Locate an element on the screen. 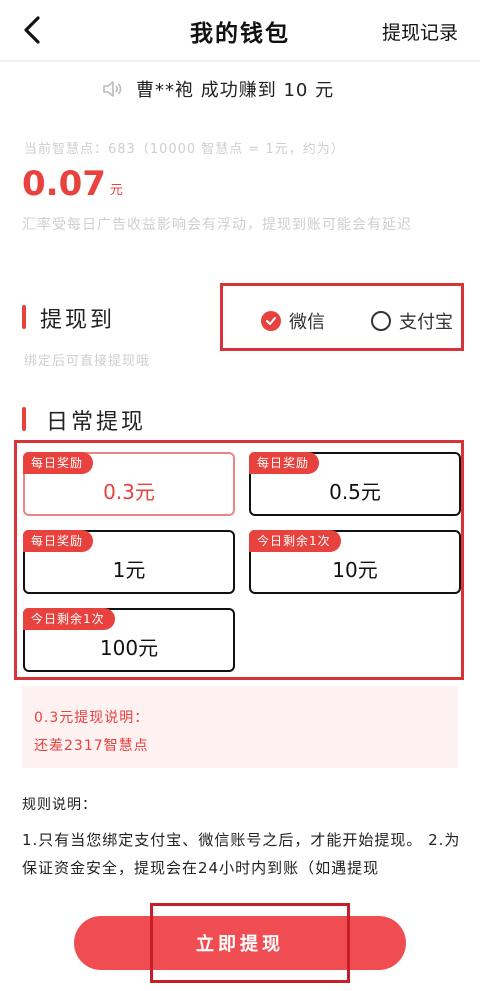  note-title: 0.3元提现说明： is located at coordinates (92, 718).